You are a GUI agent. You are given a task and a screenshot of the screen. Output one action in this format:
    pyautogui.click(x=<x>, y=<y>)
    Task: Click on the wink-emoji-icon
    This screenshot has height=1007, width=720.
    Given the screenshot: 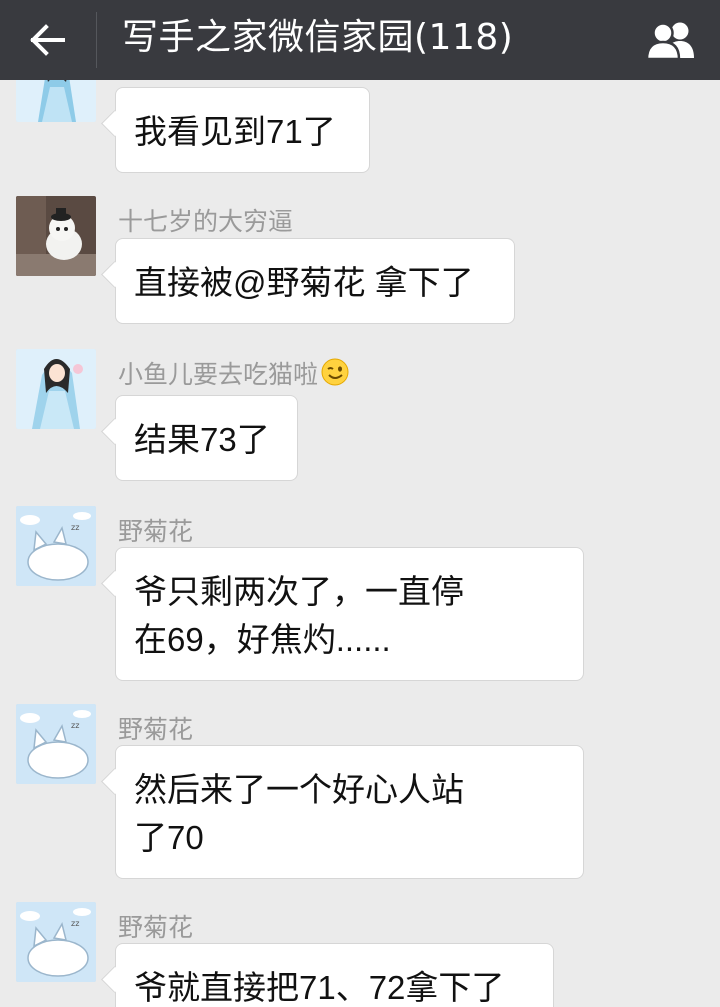 What is the action you would take?
    pyautogui.click(x=335, y=372)
    